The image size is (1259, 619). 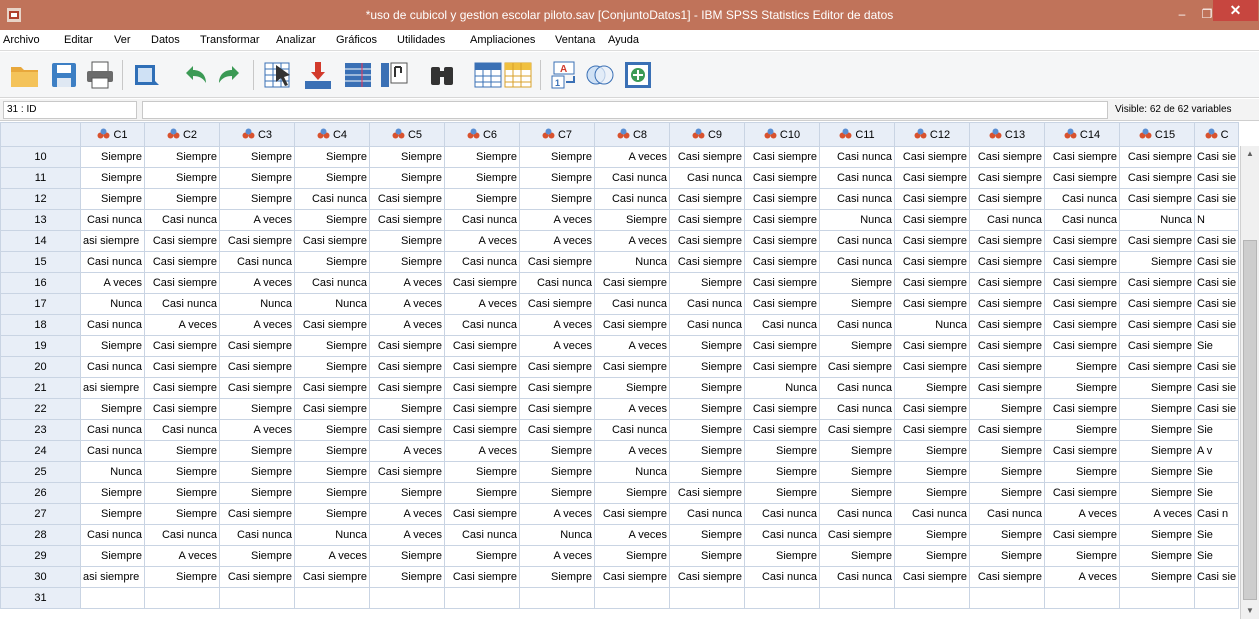 I want to click on scroll-down-arrow: ▼, so click(x=1250, y=611).